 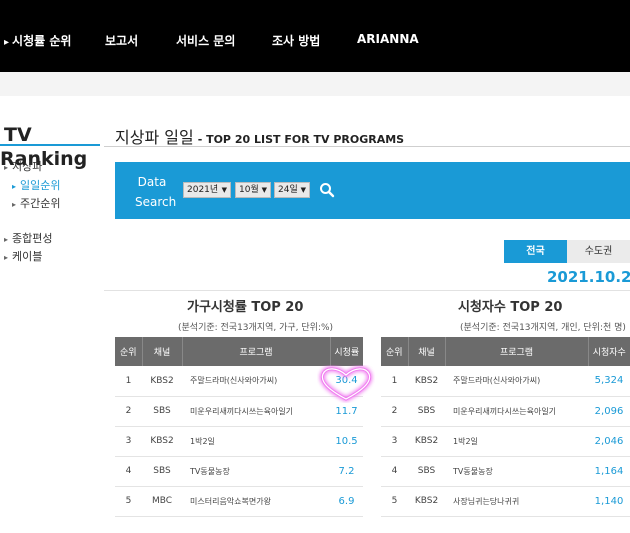 I want to click on rating-cell: 7.2, so click(x=346, y=471).